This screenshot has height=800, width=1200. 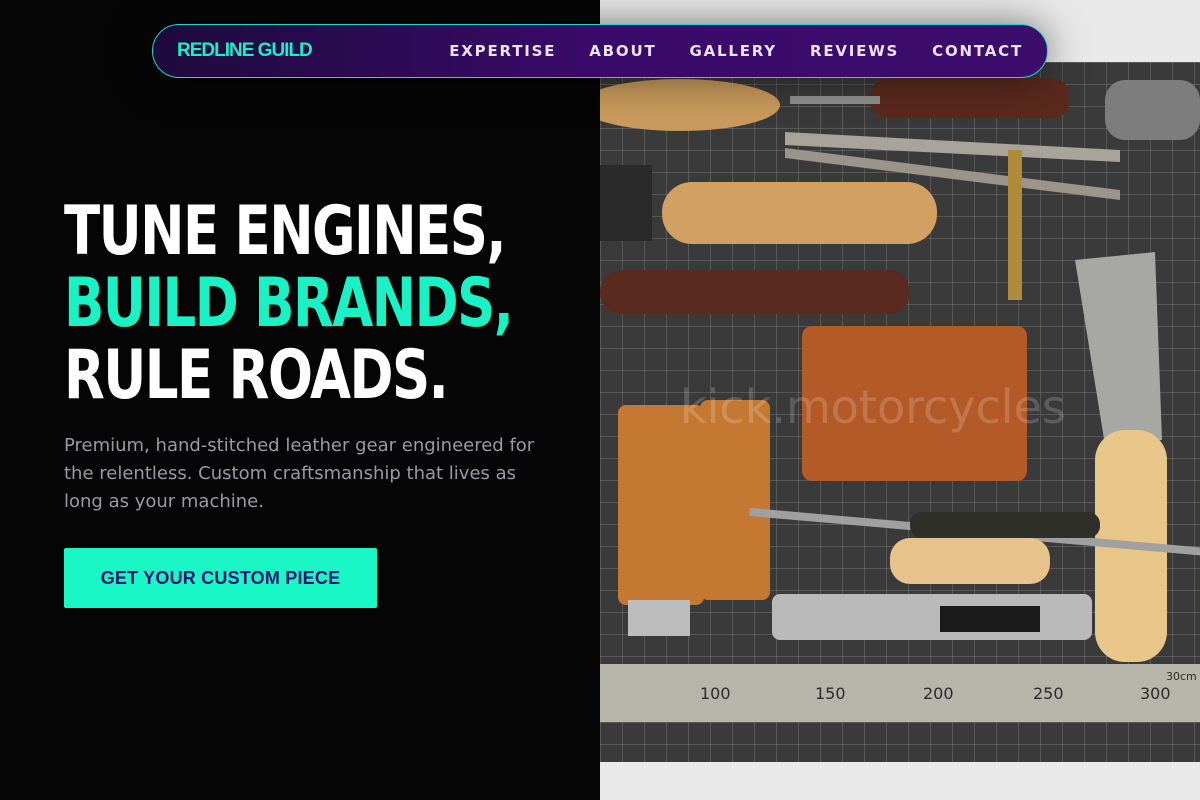 What do you see at coordinates (854, 51) in the screenshot?
I see `nav-link-reviews: REVIEWS` at bounding box center [854, 51].